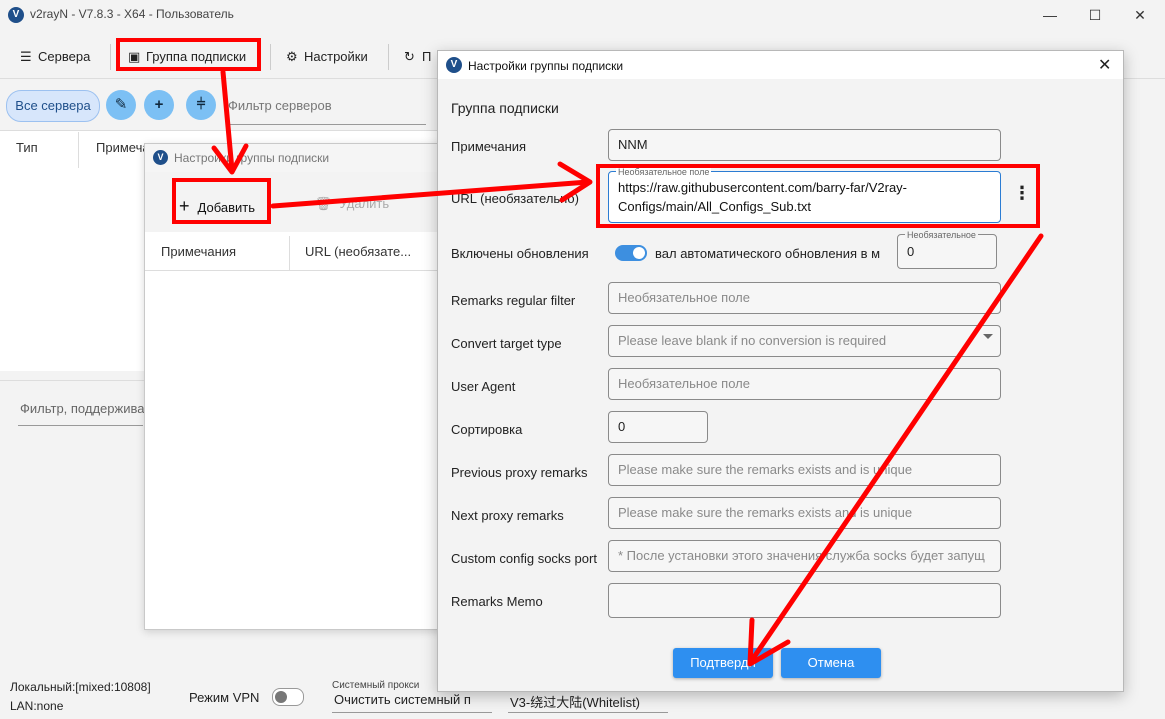 This screenshot has height=719, width=1165. What do you see at coordinates (430, 194) in the screenshot?
I see `arrow-to-url-field` at bounding box center [430, 194].